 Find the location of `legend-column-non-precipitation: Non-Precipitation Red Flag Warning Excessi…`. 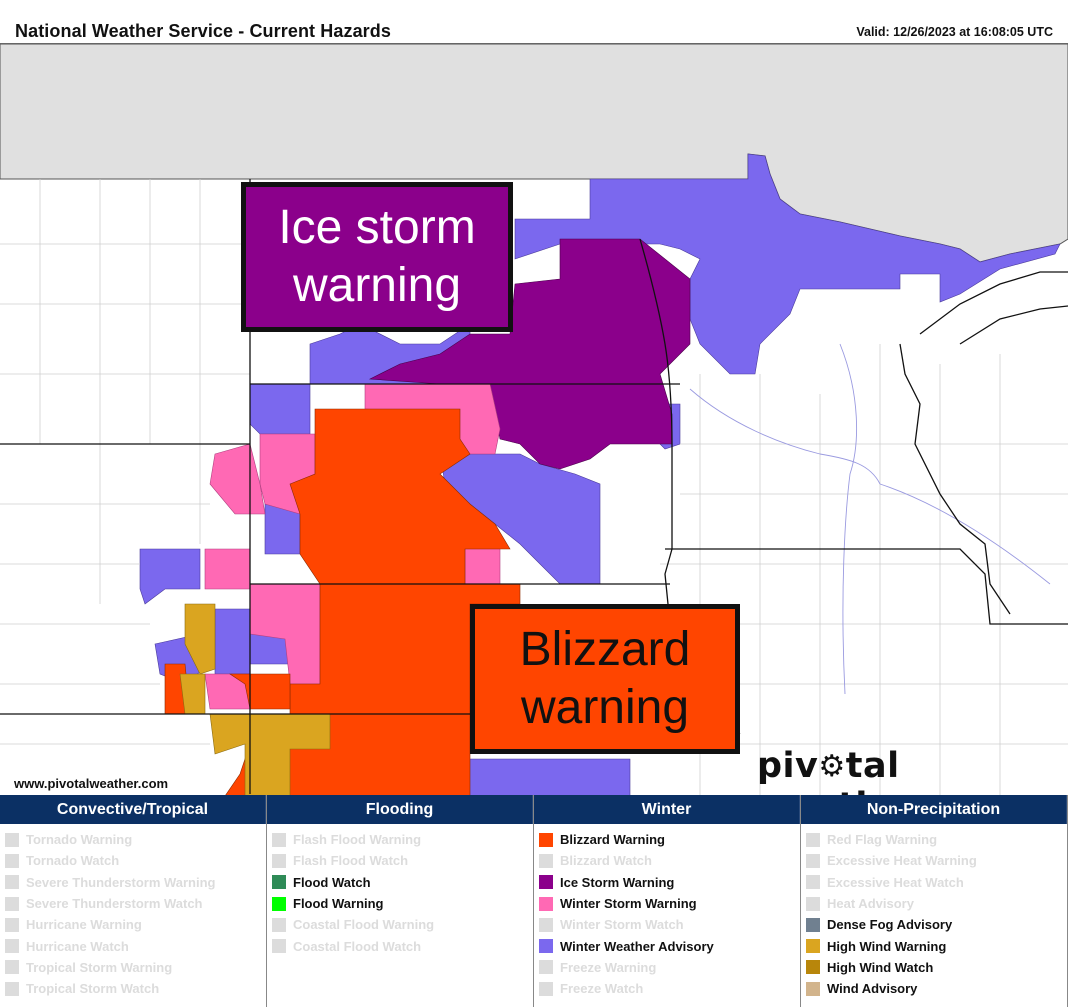

legend-column-non-precipitation: Non-Precipitation Red Flag Warning Excessi… is located at coordinates (934, 901).